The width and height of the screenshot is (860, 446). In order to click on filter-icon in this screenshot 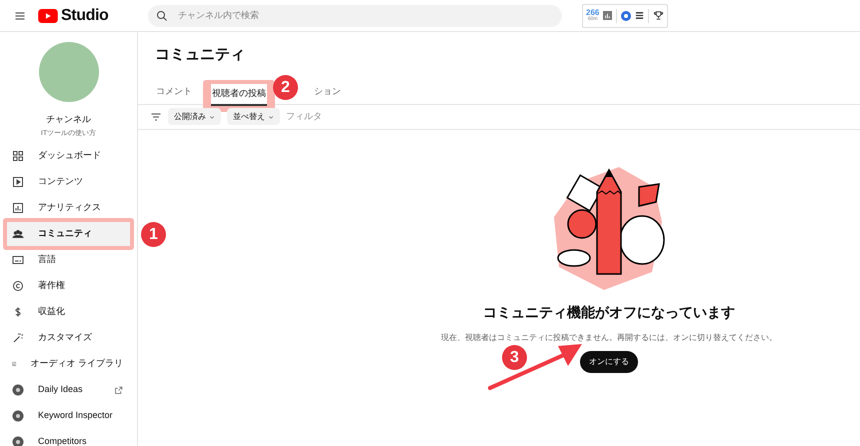, I will do `click(156, 116)`.